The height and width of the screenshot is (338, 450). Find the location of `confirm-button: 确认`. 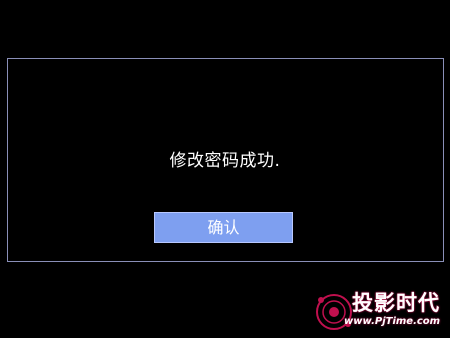

confirm-button: 确认 is located at coordinates (223, 227).